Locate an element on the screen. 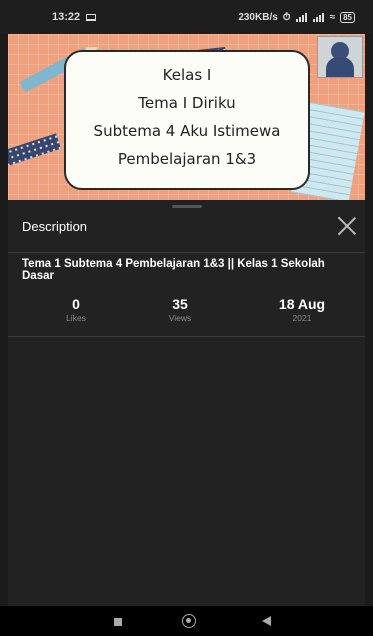  likes-stat: 0 Likes is located at coordinates (76, 309).